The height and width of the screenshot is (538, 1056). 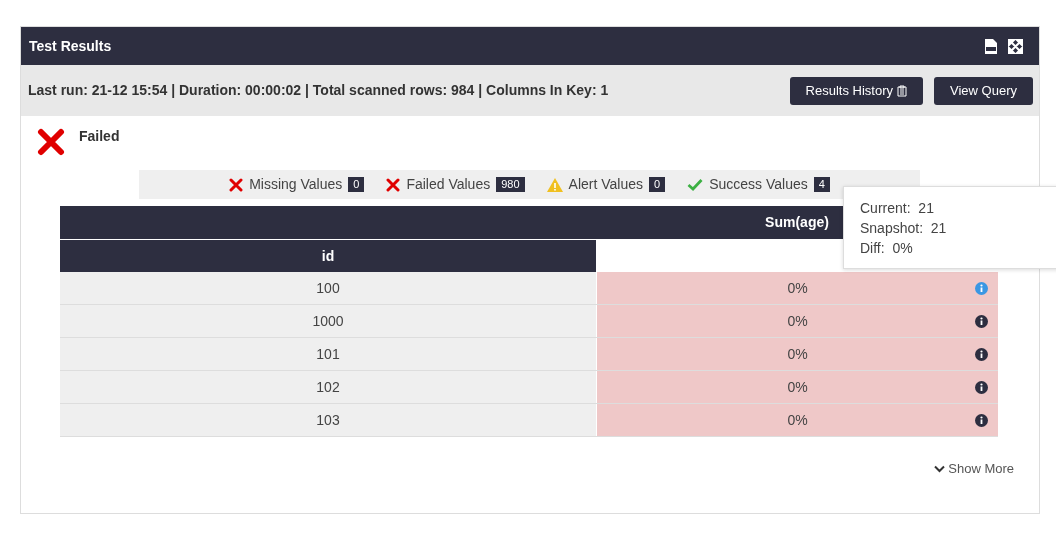 What do you see at coordinates (328, 288) in the screenshot?
I see `table-cell: 100` at bounding box center [328, 288].